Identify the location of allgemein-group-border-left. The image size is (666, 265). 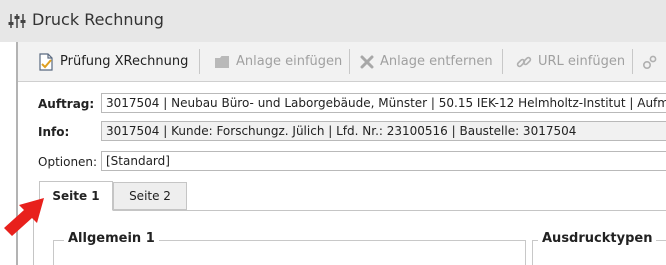
(53, 252).